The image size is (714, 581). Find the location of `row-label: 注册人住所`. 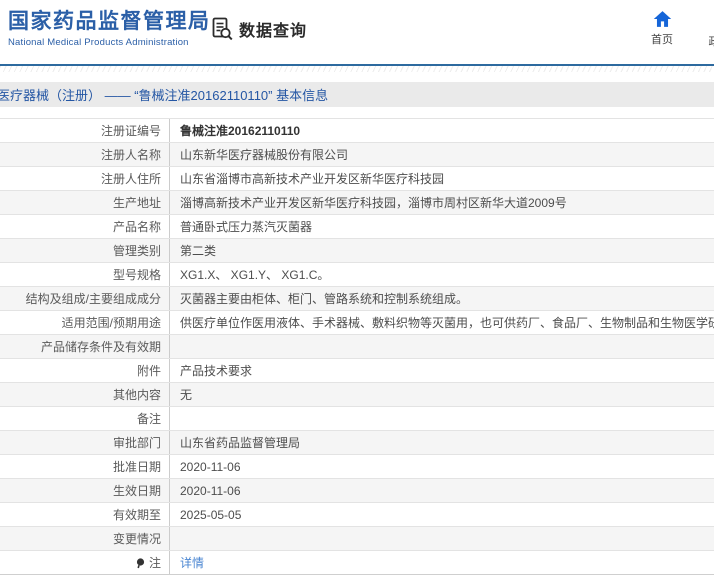

row-label: 注册人住所 is located at coordinates (85, 178).